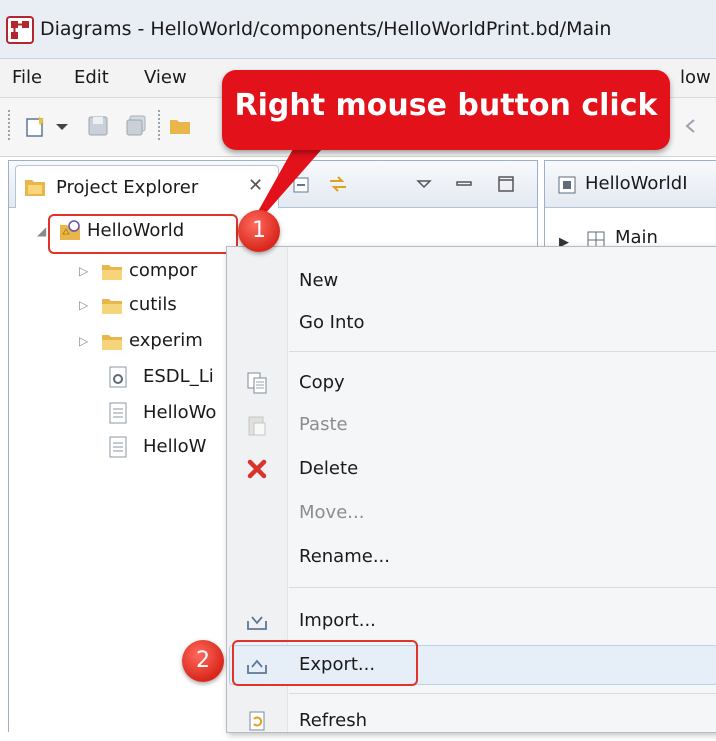 Image resolution: width=716 pixels, height=741 pixels. What do you see at coordinates (446, 105) in the screenshot?
I see `callout-text: Right mouse button click` at bounding box center [446, 105].